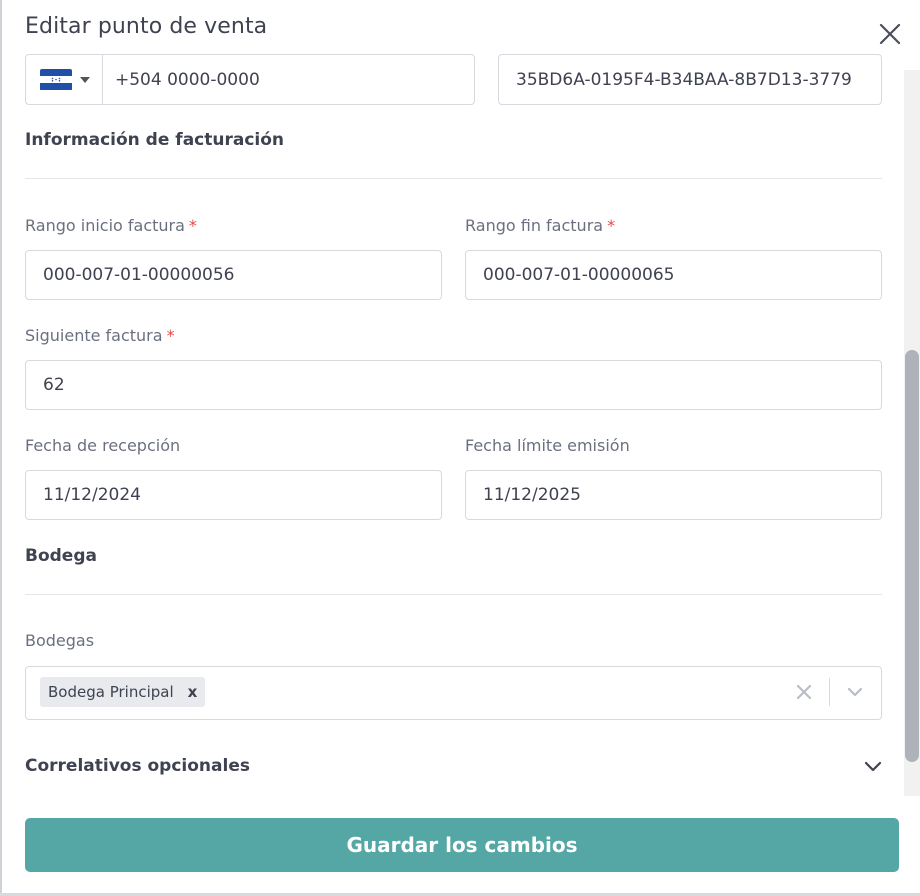  I want to click on phone-field: +504 0000-0000, so click(250, 79).